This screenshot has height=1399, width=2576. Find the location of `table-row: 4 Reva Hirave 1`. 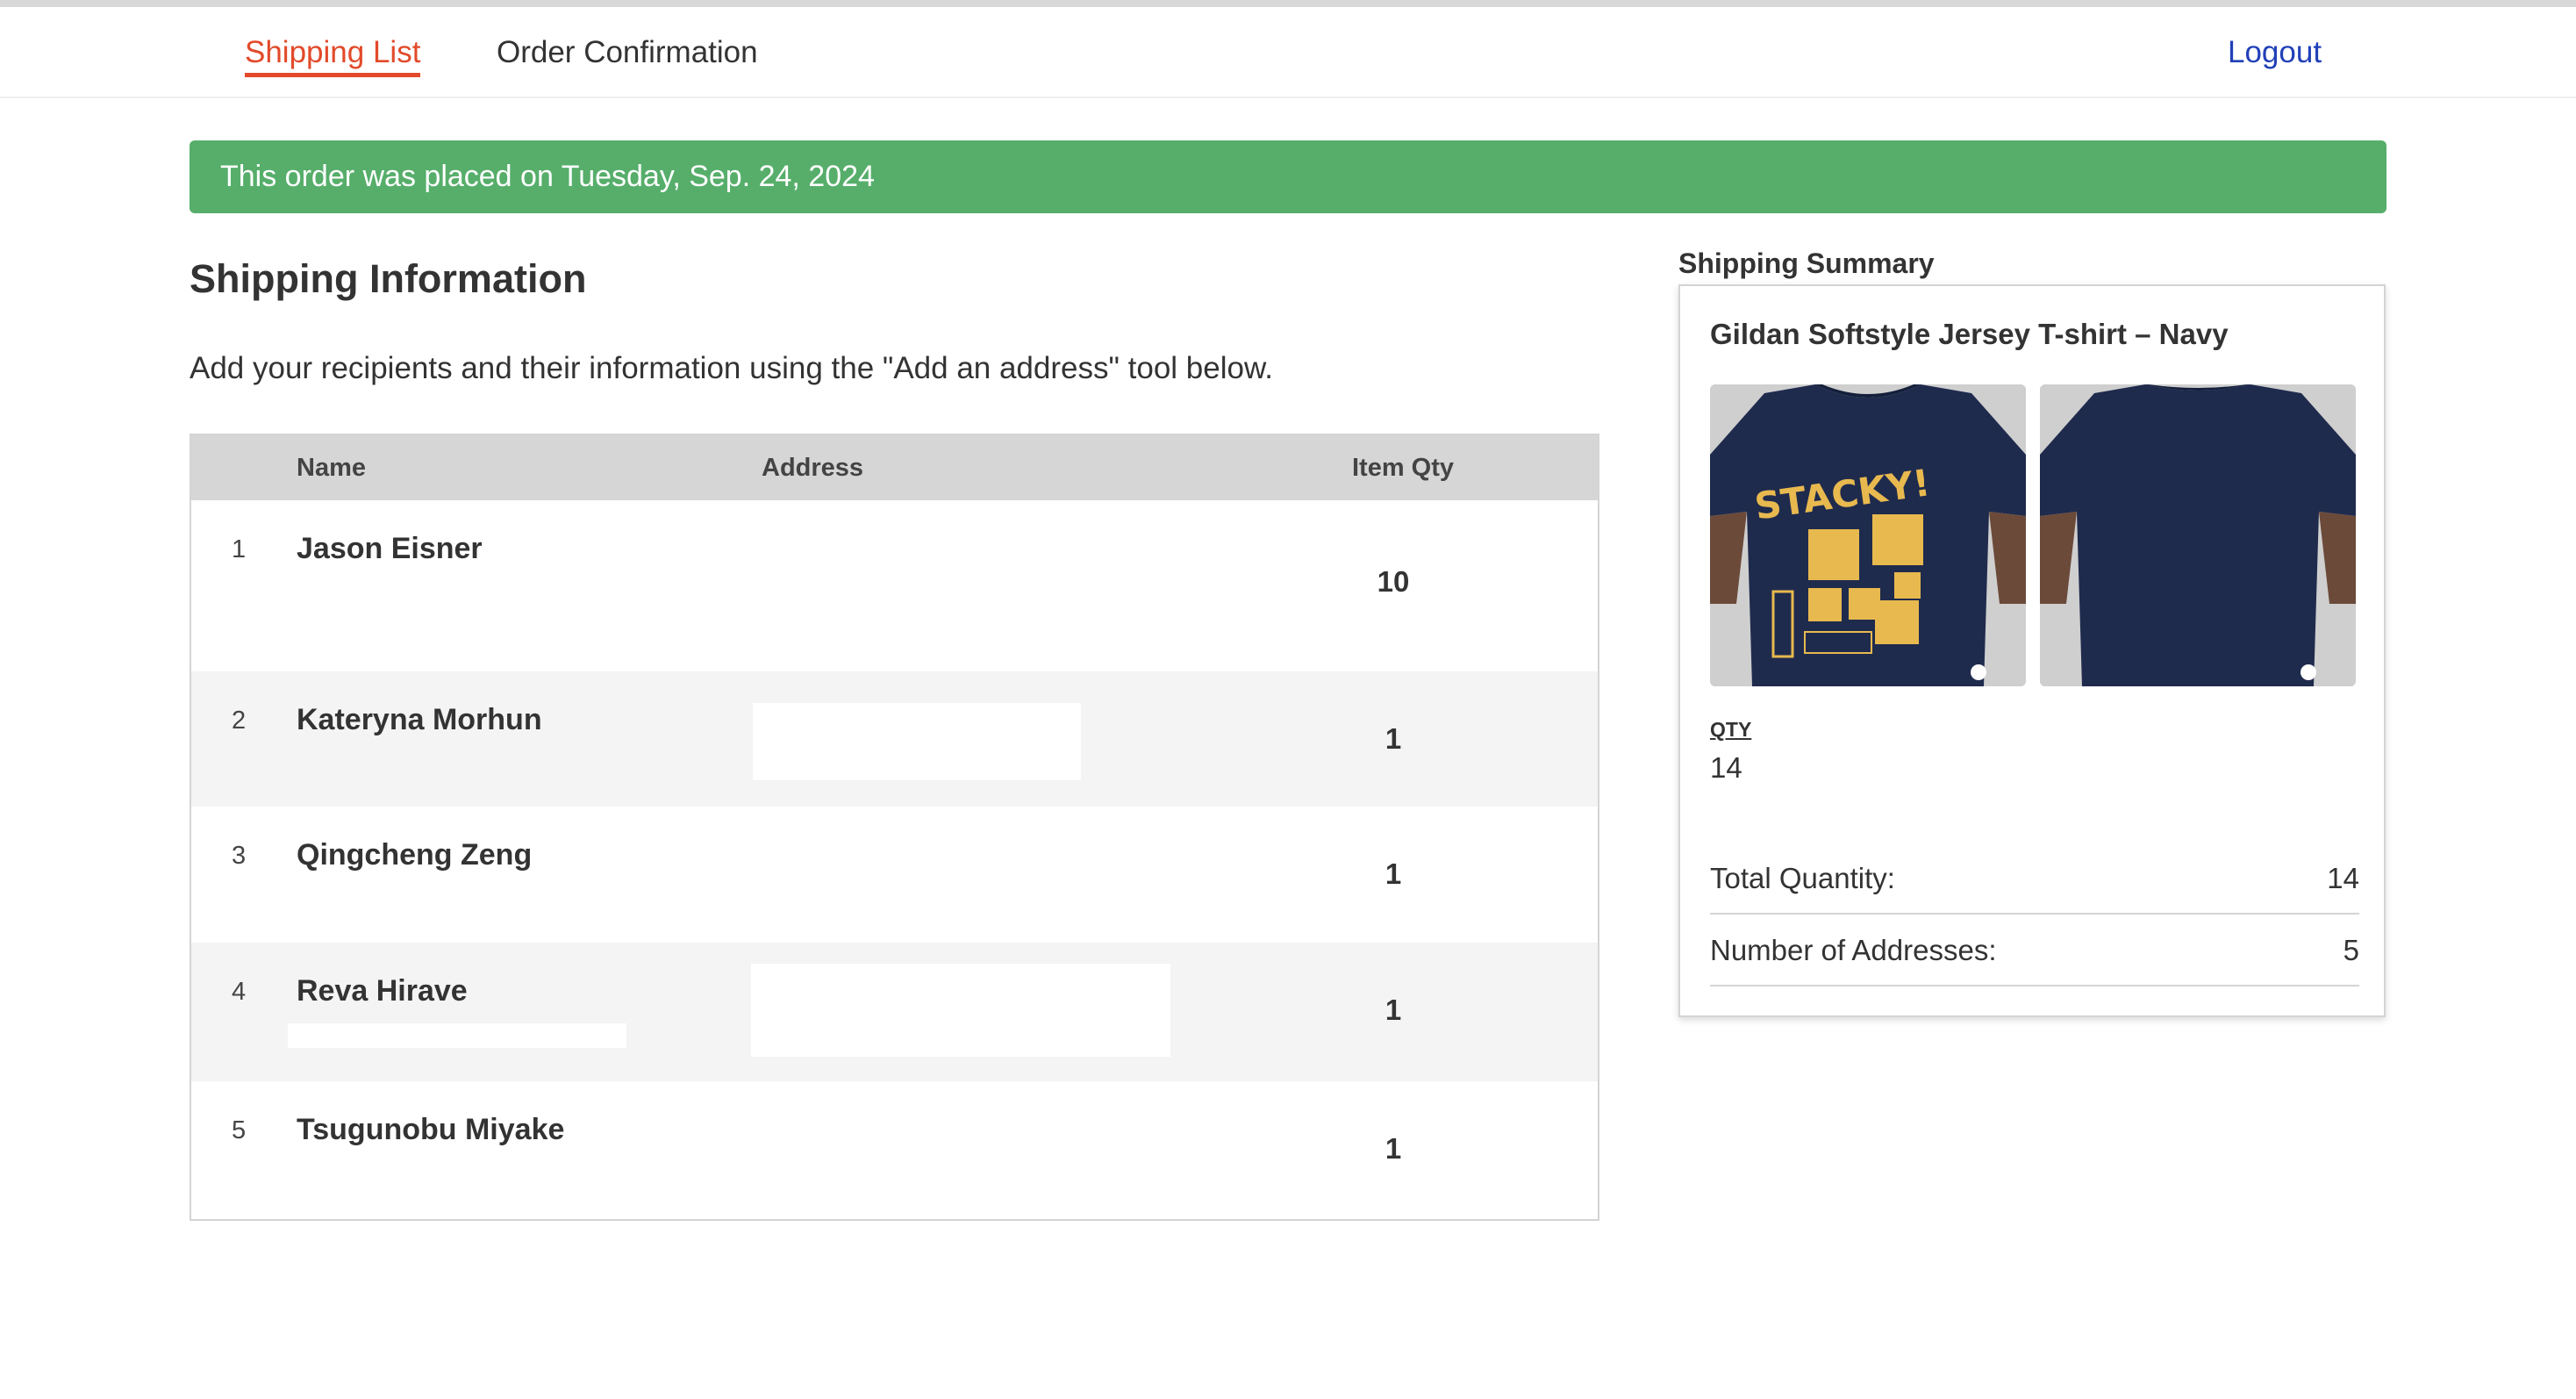

table-row: 4 Reva Hirave 1 is located at coordinates (894, 1012).